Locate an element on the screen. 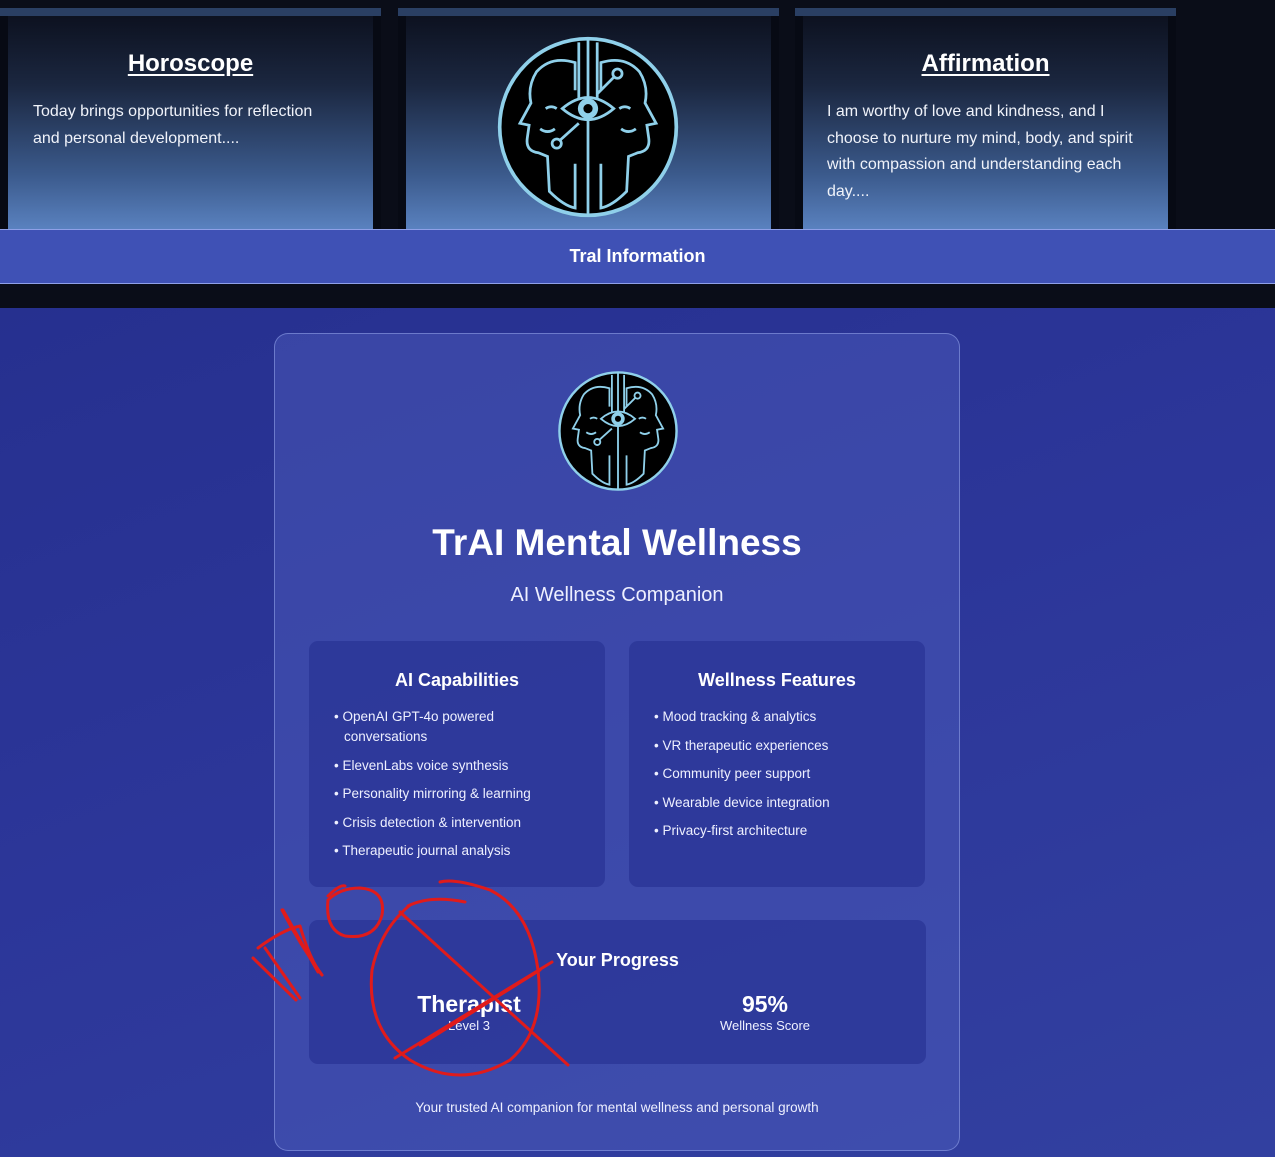  list-item: Crisis detection & intervention is located at coordinates (454, 823).